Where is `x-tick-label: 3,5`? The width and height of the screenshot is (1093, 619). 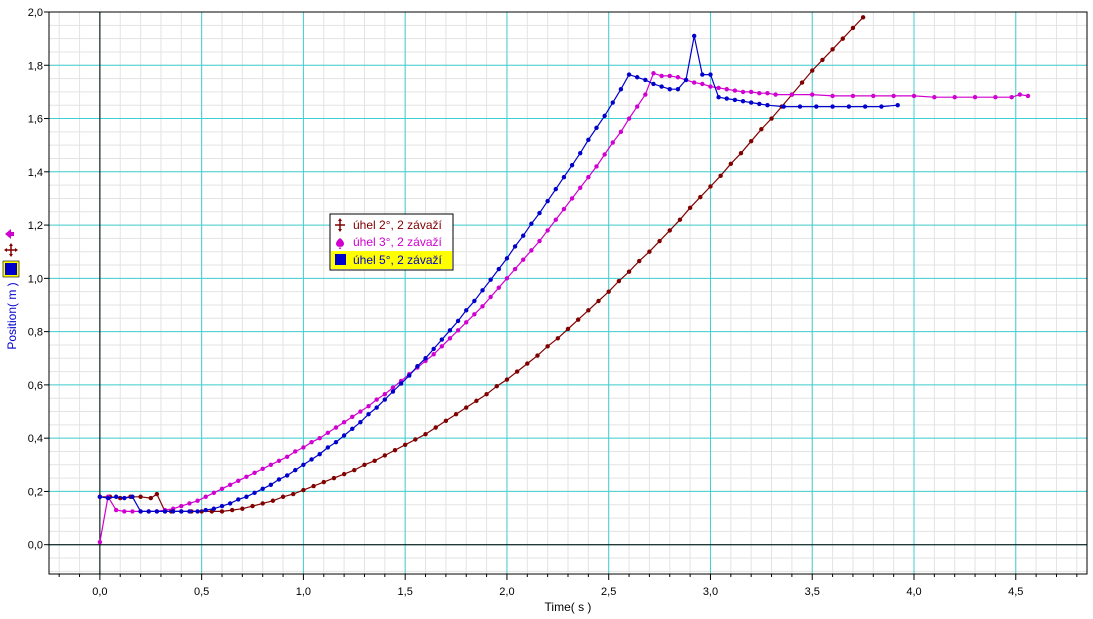
x-tick-label: 3,5 is located at coordinates (812, 592).